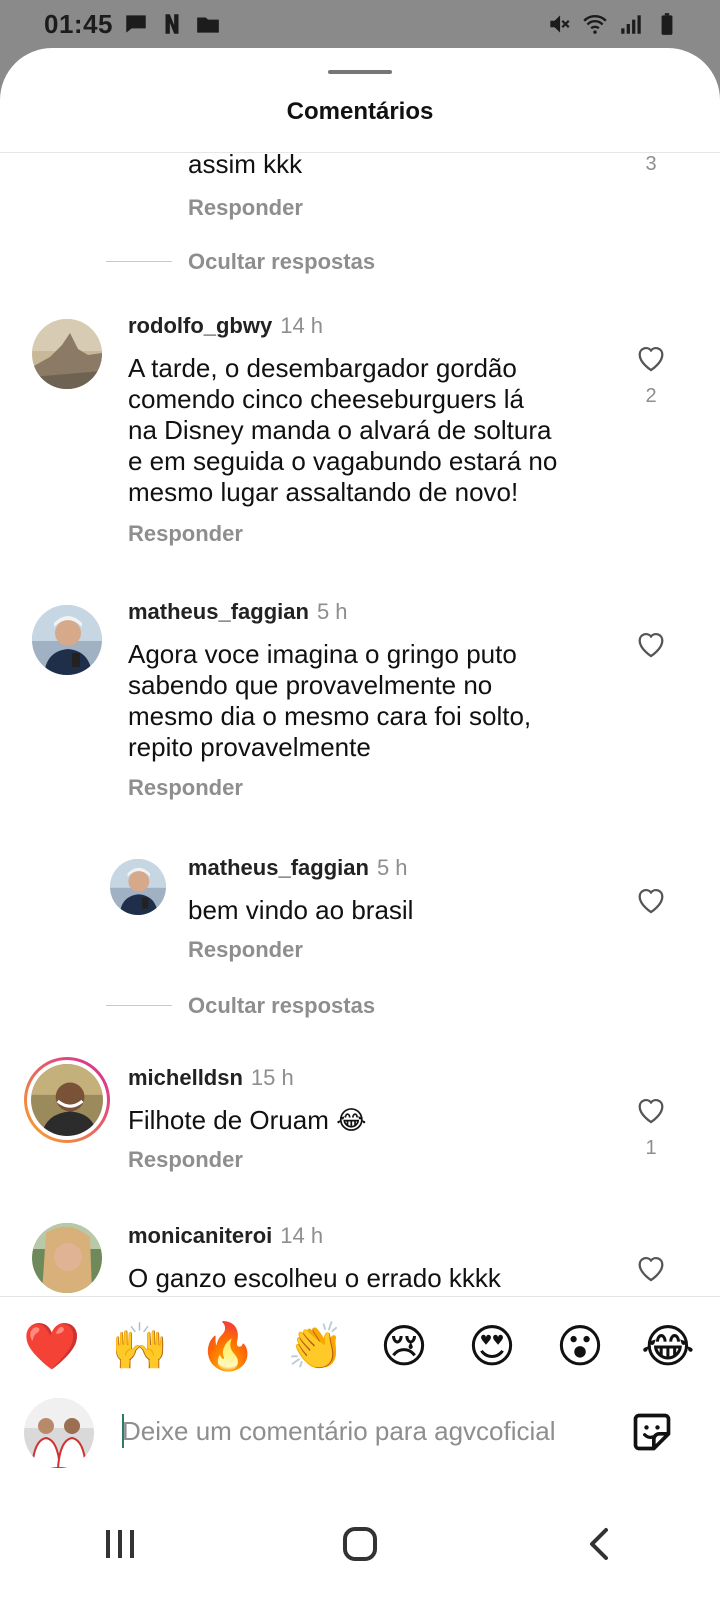  What do you see at coordinates (314, 1278) in the screenshot?
I see `text-line: O ganzo escolheu o errado kkkk` at bounding box center [314, 1278].